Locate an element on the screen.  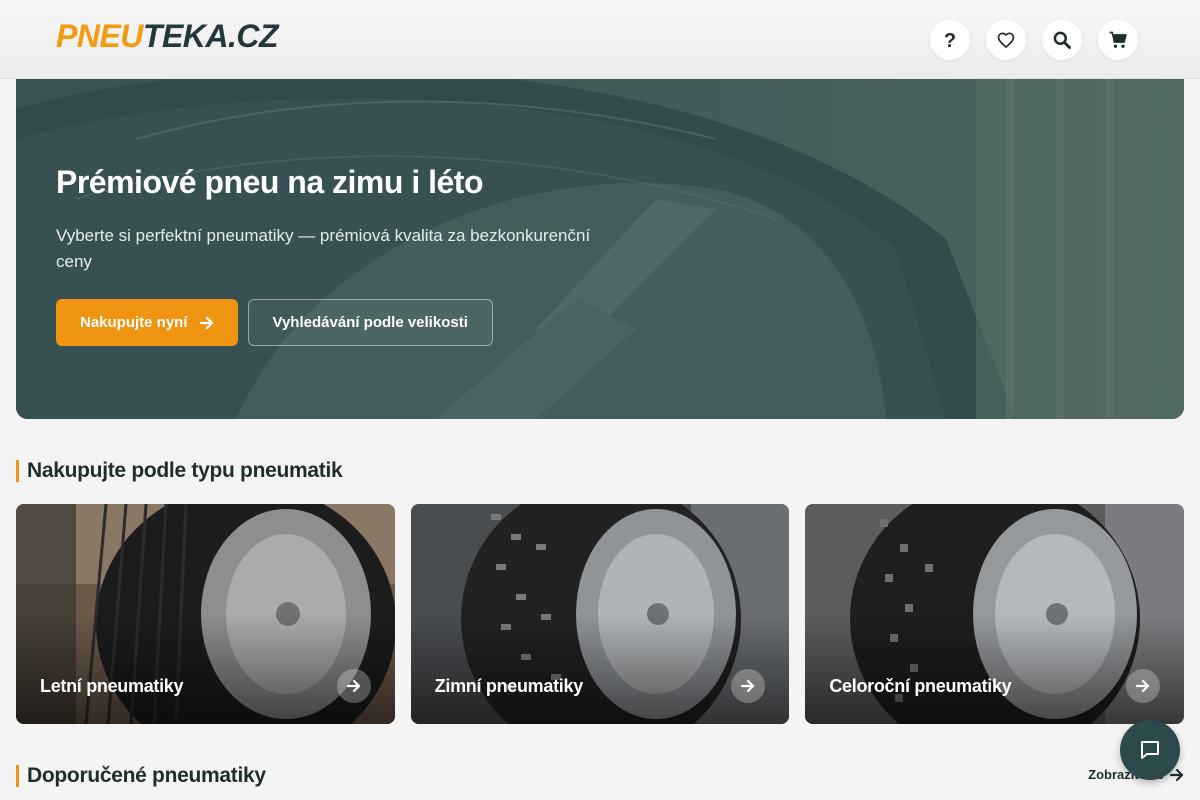
logo-part-teka: TEKA.CZ is located at coordinates (210, 36).